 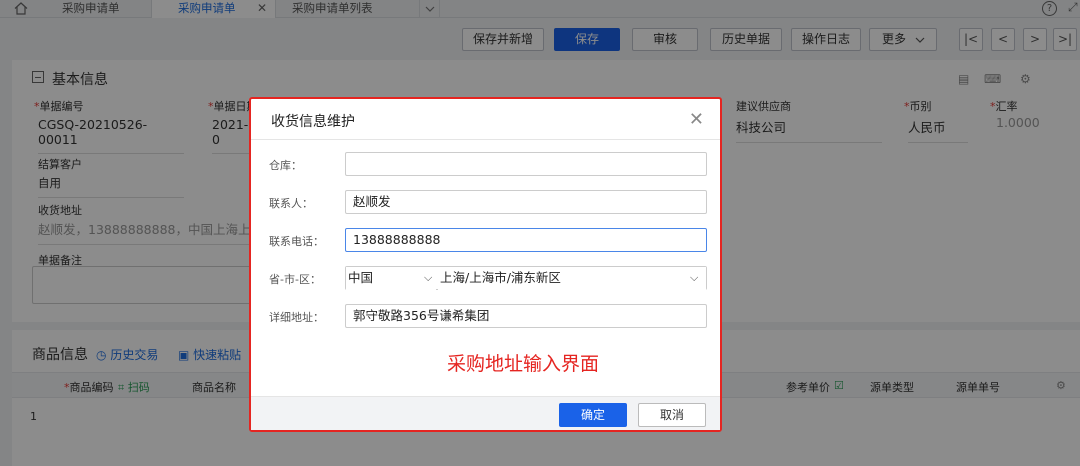 I want to click on dialog-footer: 确定 取消, so click(x=485, y=413).